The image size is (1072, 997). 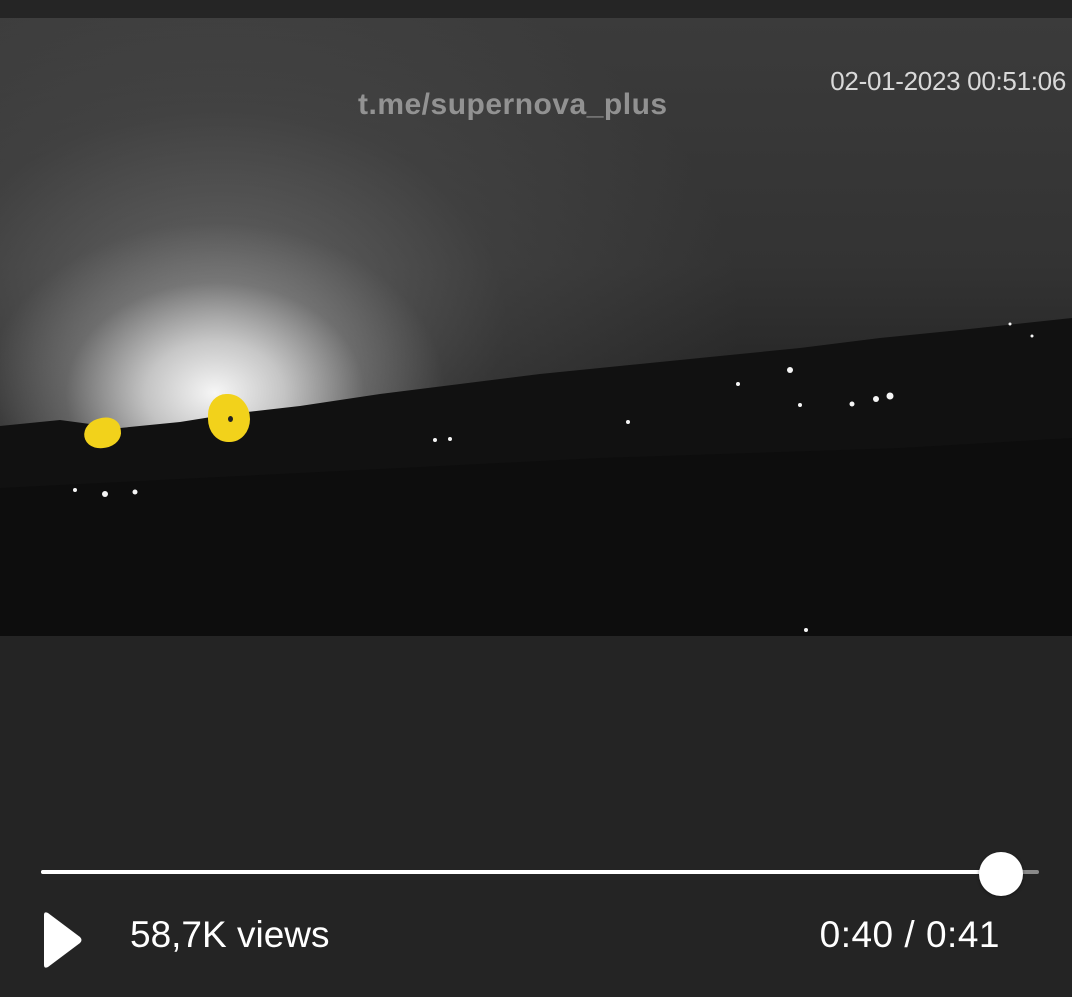 I want to click on camera-timestamp: 02-01-2023 00:51:06, so click(x=948, y=81).